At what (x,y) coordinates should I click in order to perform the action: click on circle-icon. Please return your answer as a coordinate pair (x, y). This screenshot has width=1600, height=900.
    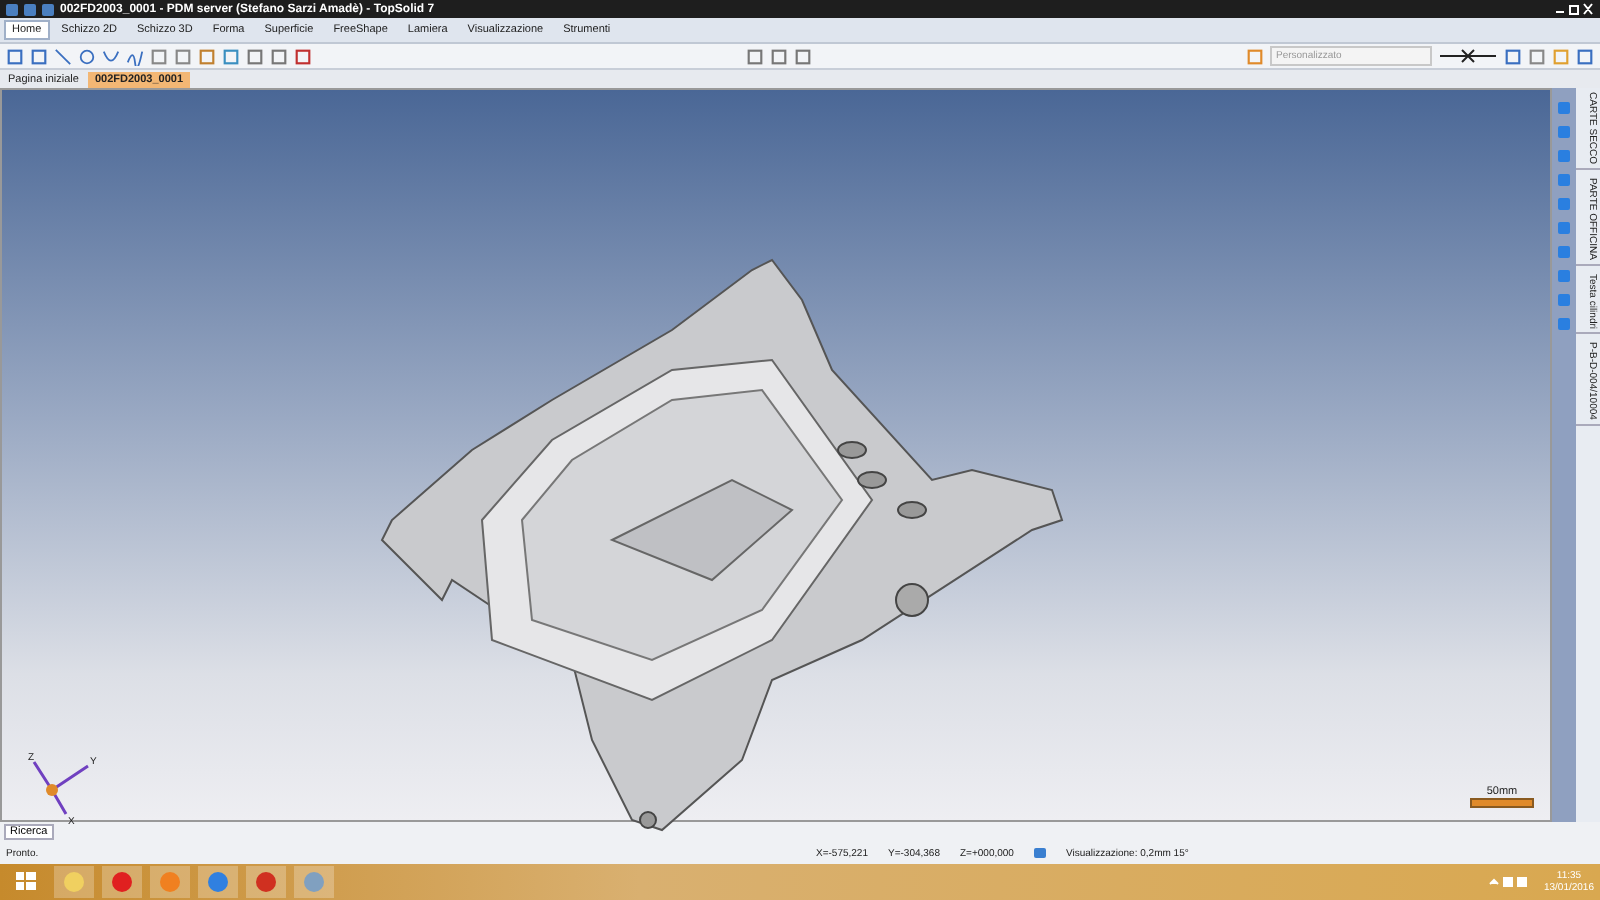
    Looking at the image, I should click on (87, 56).